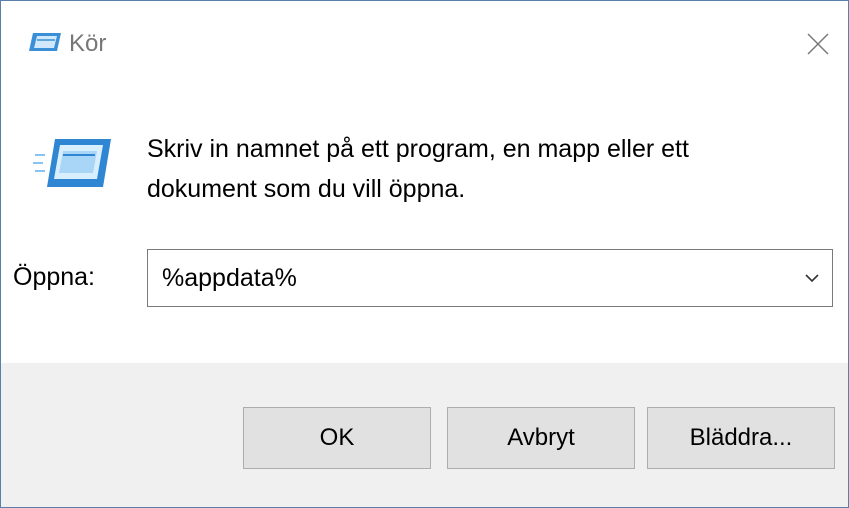 The image size is (849, 508). Describe the element at coordinates (337, 438) in the screenshot. I see `ok-button: OK` at that location.